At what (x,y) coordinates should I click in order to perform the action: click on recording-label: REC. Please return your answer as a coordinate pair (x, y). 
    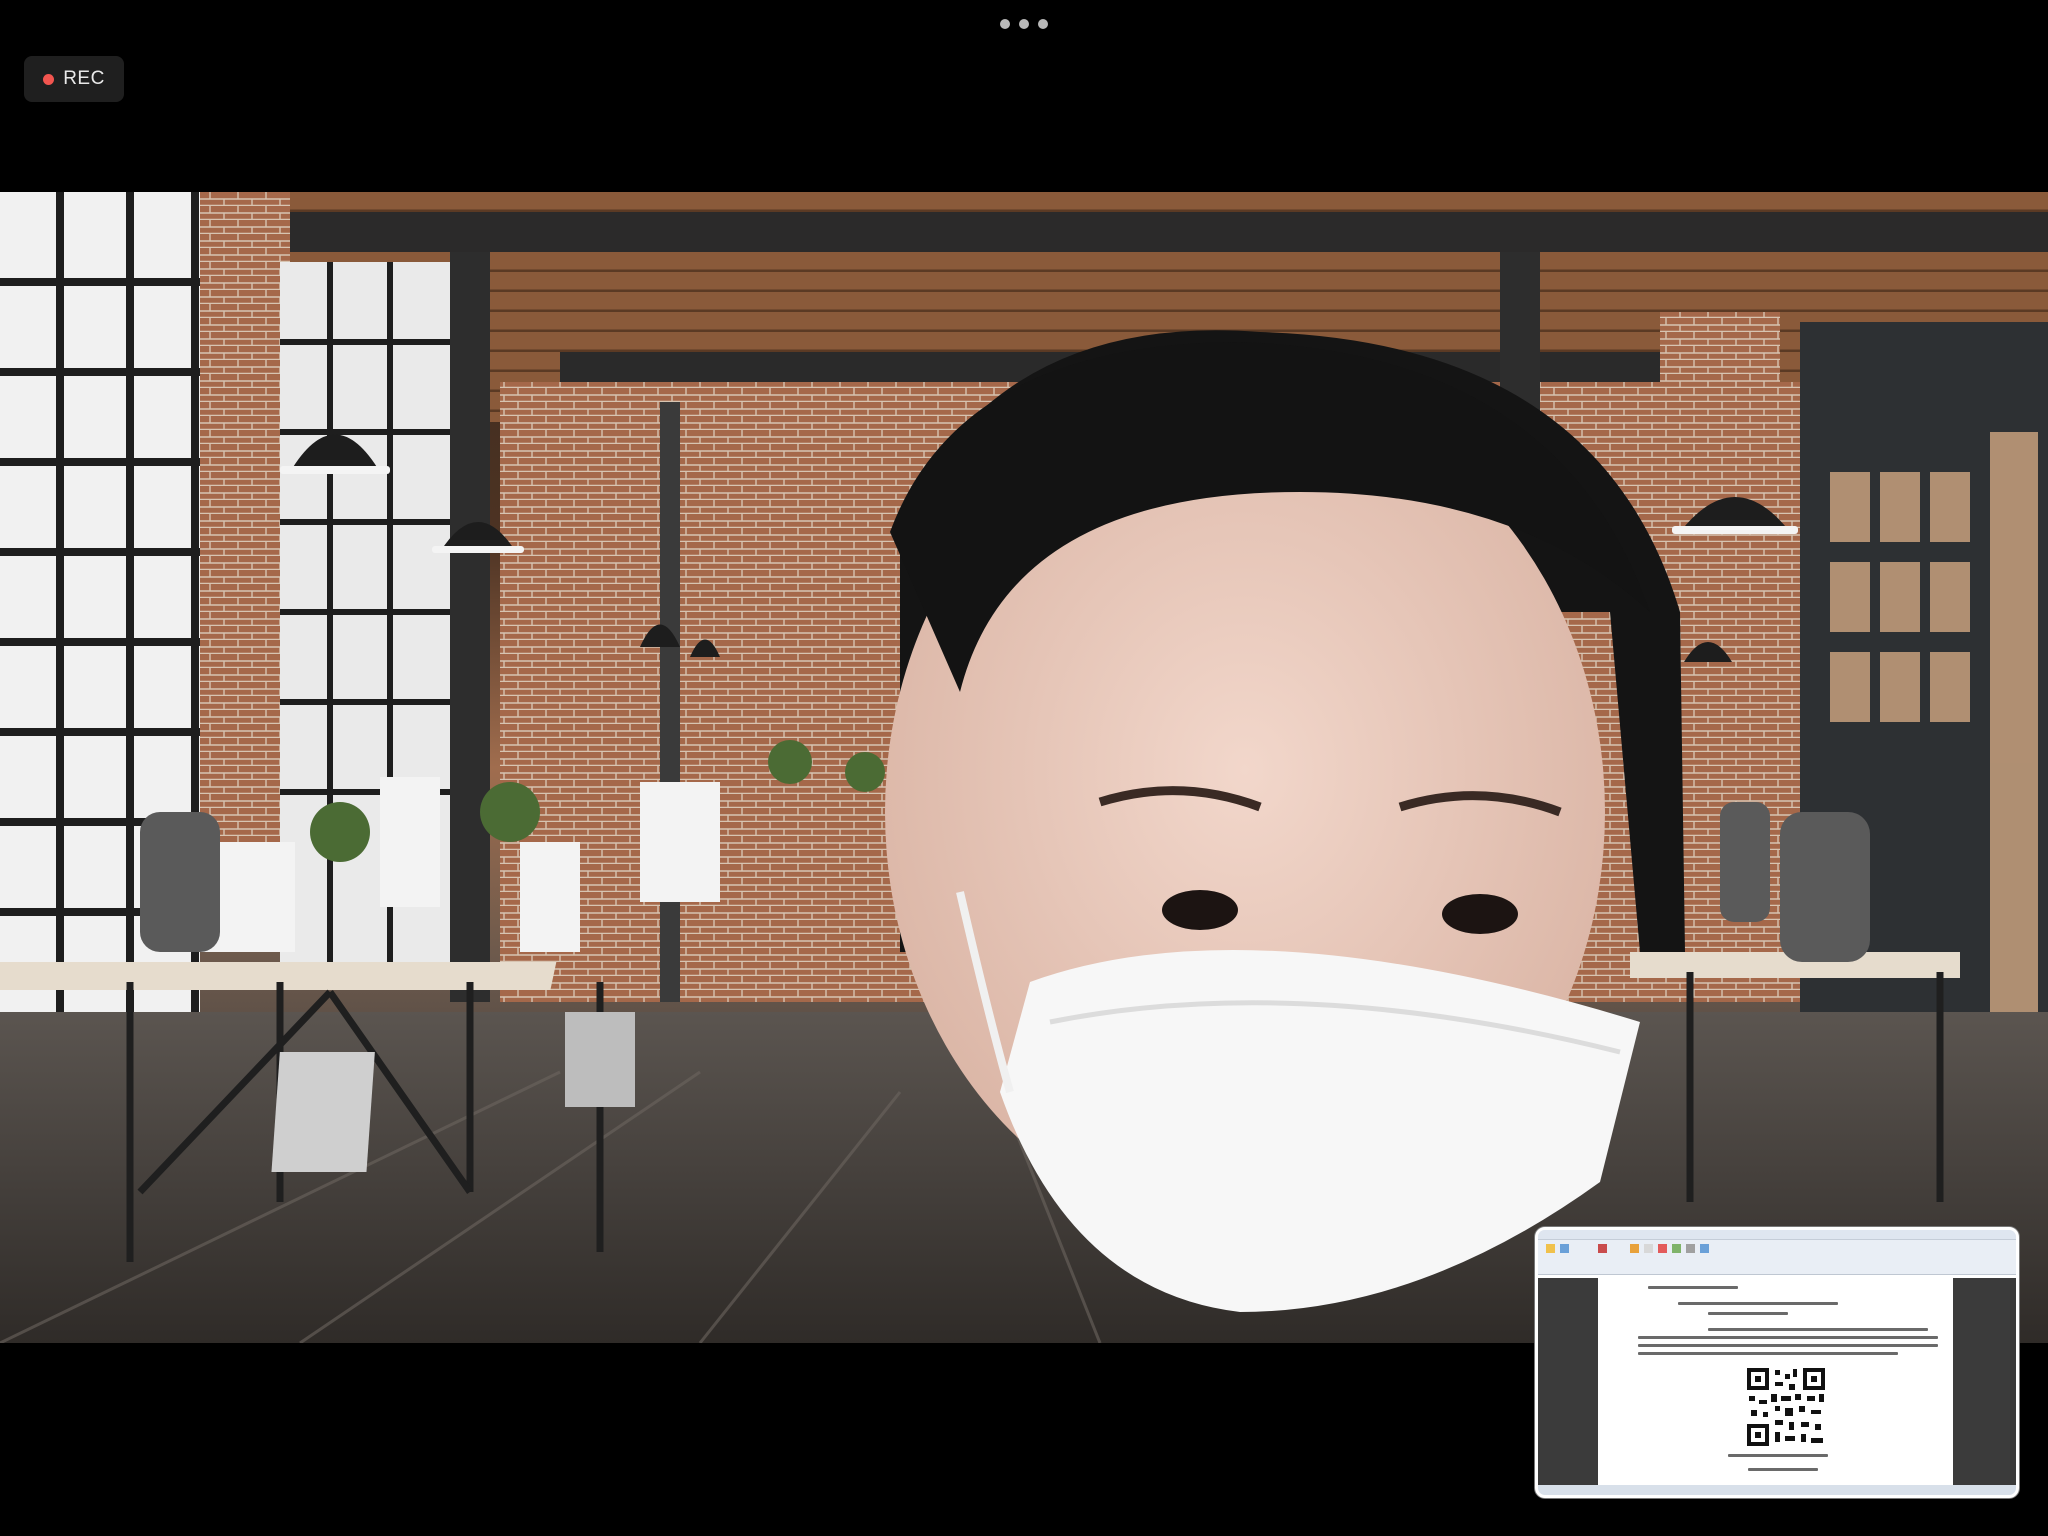
    Looking at the image, I should click on (84, 78).